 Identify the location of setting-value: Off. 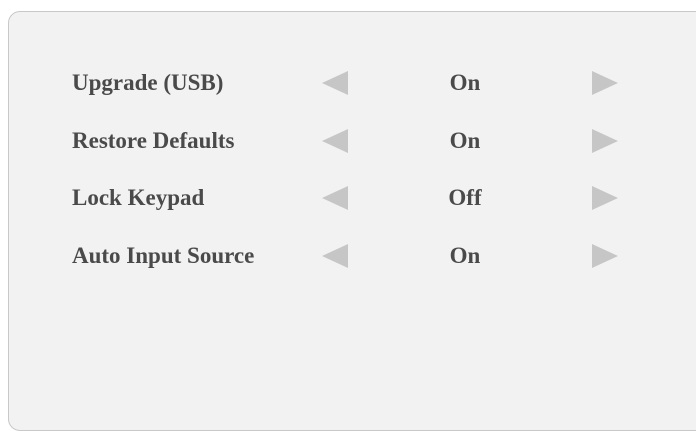
(465, 197).